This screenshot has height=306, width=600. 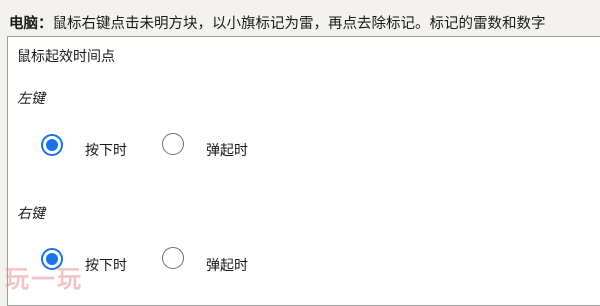 I want to click on left-release-label: 弹起时, so click(x=227, y=151).